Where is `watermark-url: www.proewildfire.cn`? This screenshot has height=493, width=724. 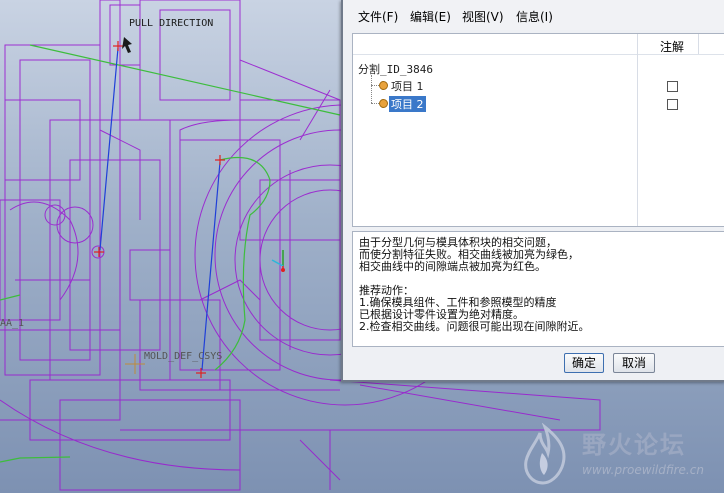 watermark-url: www.proewildfire.cn is located at coordinates (643, 470).